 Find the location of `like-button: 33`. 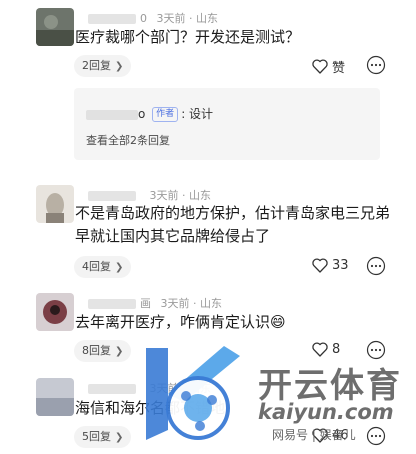

like-button: 33 is located at coordinates (330, 265).